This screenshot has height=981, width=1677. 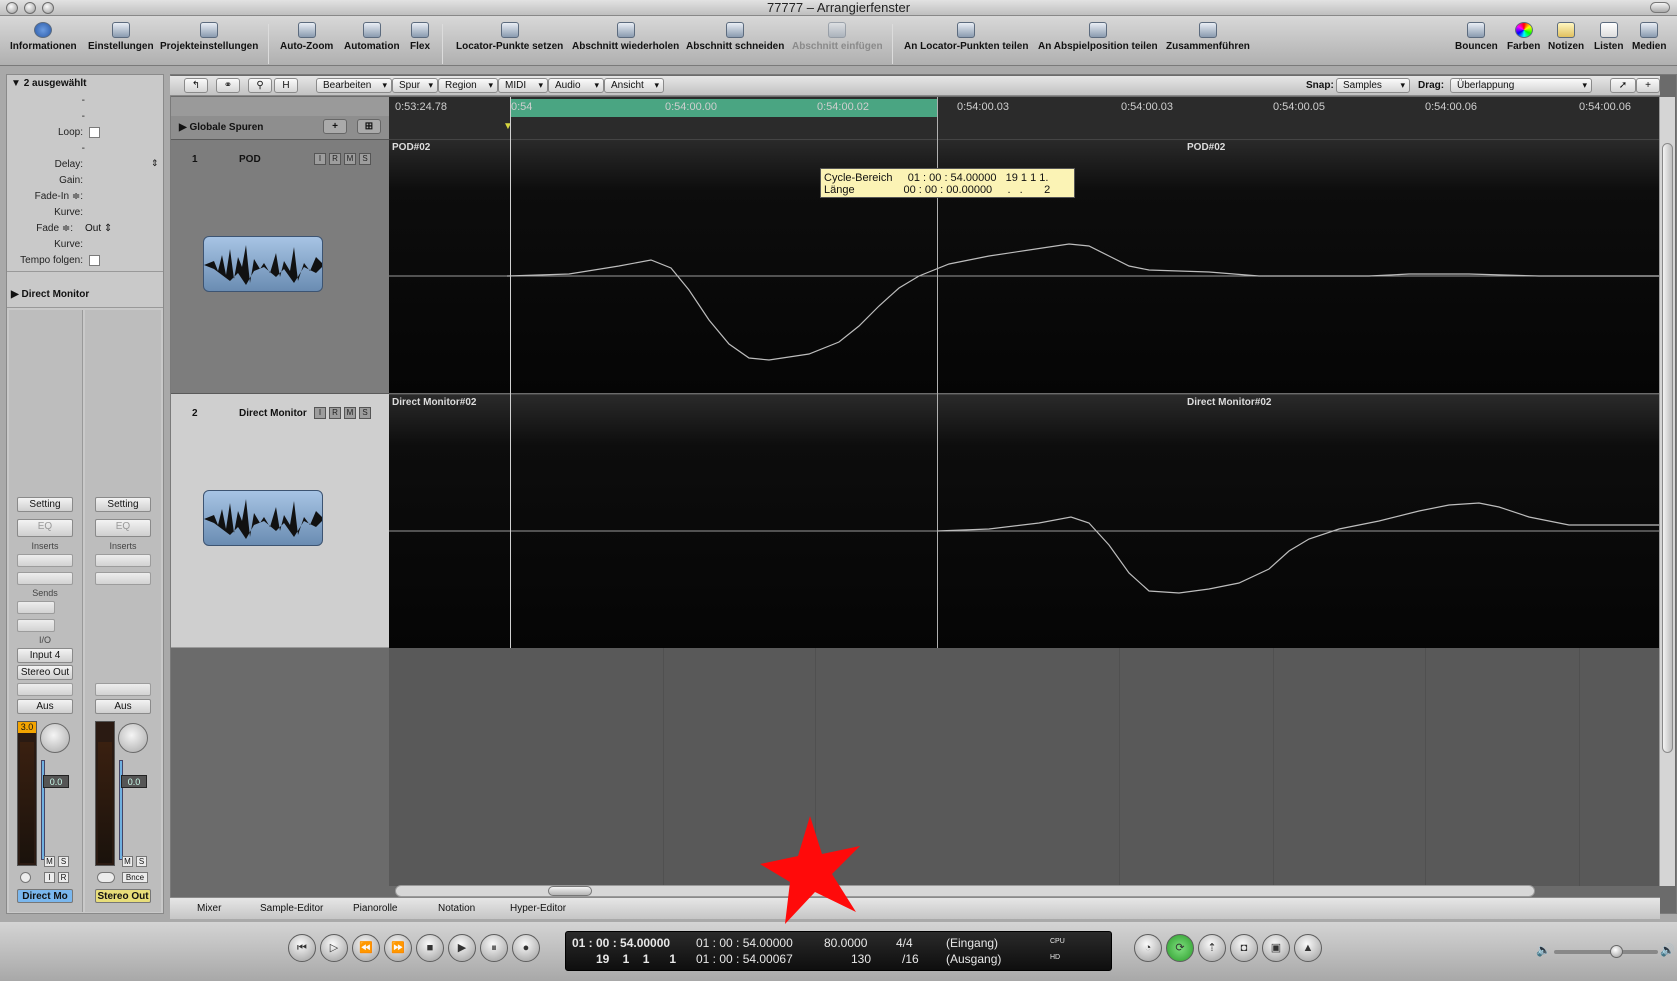 What do you see at coordinates (302, 948) in the screenshot?
I see `go-to-start-icon: ⏮` at bounding box center [302, 948].